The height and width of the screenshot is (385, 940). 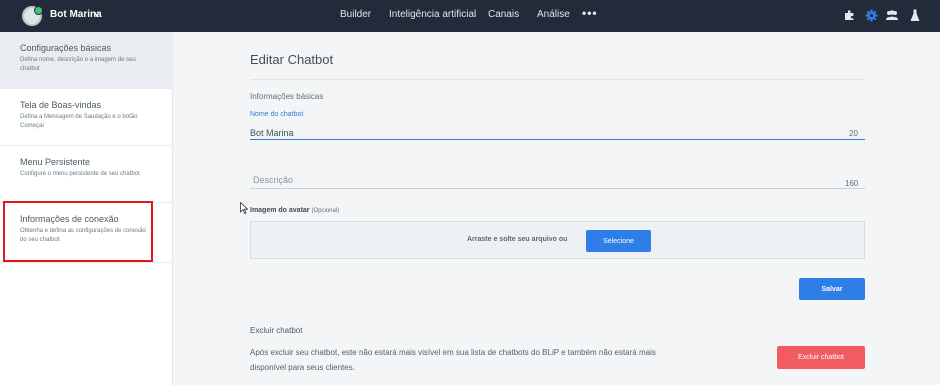 I want to click on sidebar-item-title: Configurações básicas, so click(x=66, y=48).